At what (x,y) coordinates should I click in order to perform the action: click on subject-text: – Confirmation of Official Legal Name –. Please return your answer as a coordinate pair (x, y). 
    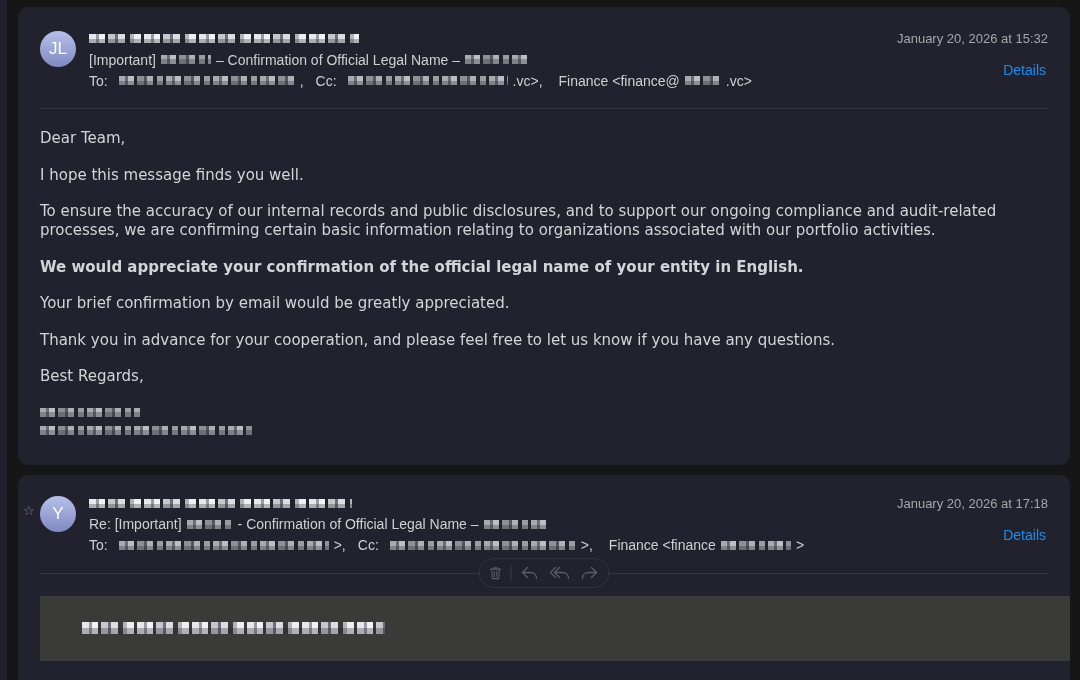
    Looking at the image, I should click on (337, 59).